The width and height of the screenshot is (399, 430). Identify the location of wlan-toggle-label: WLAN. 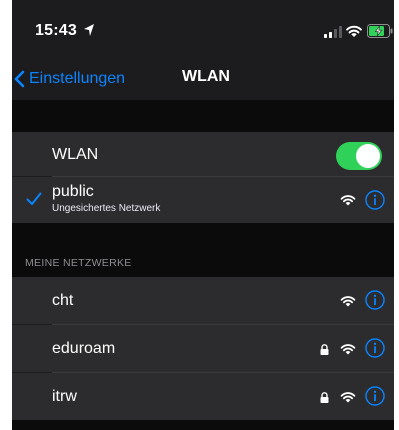
(75, 154).